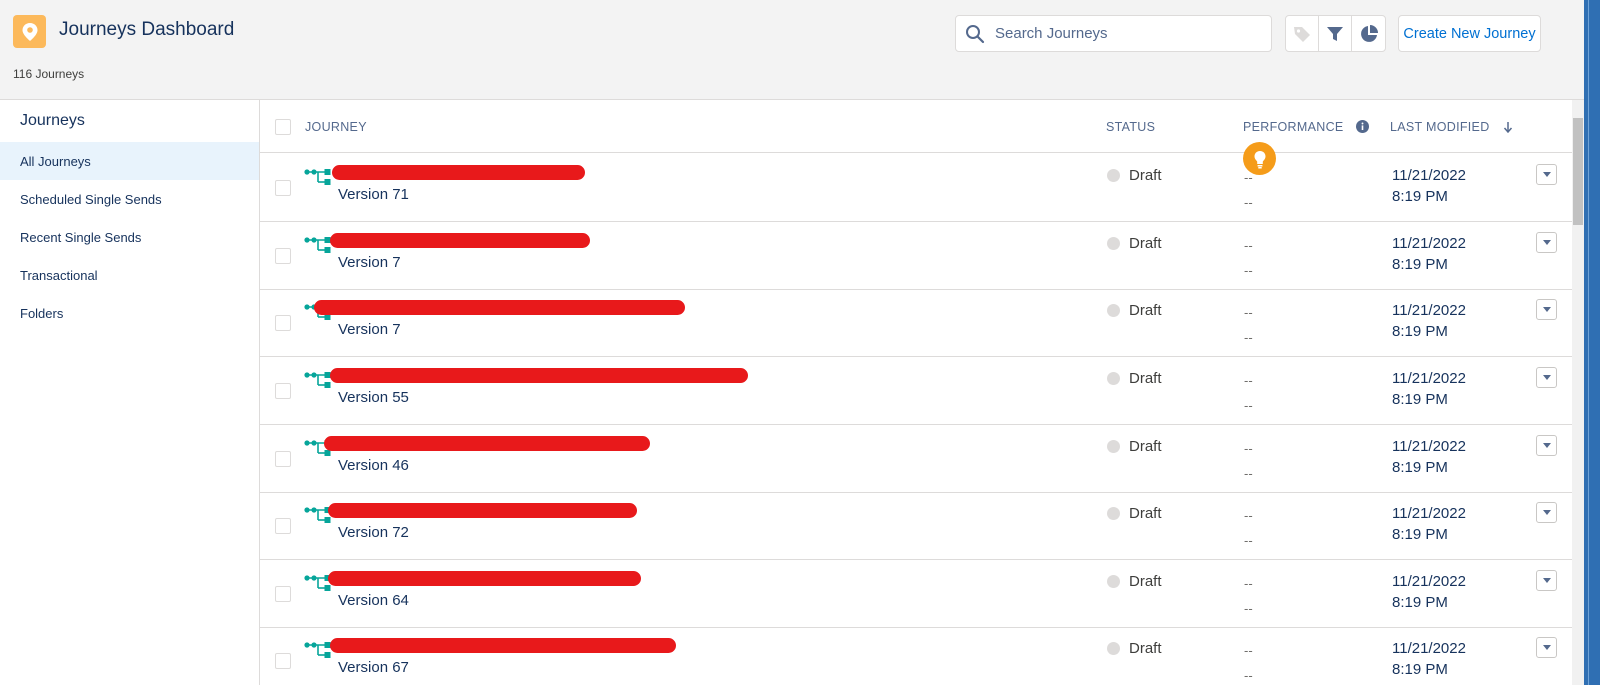  Describe the element at coordinates (1259, 158) in the screenshot. I see `lightbulb-icon` at that location.